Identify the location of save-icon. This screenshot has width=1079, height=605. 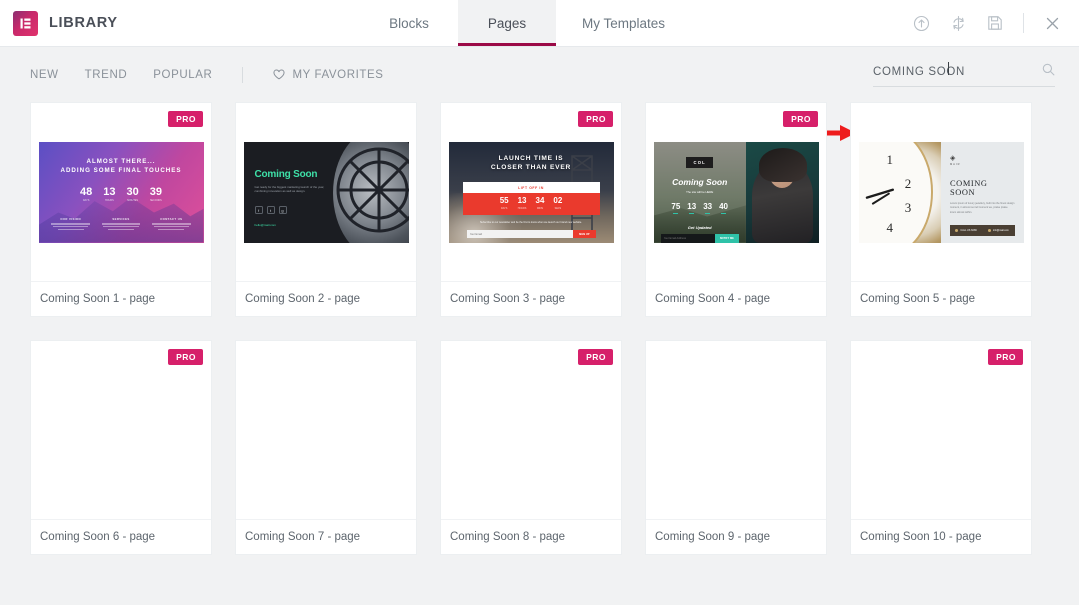
(995, 23).